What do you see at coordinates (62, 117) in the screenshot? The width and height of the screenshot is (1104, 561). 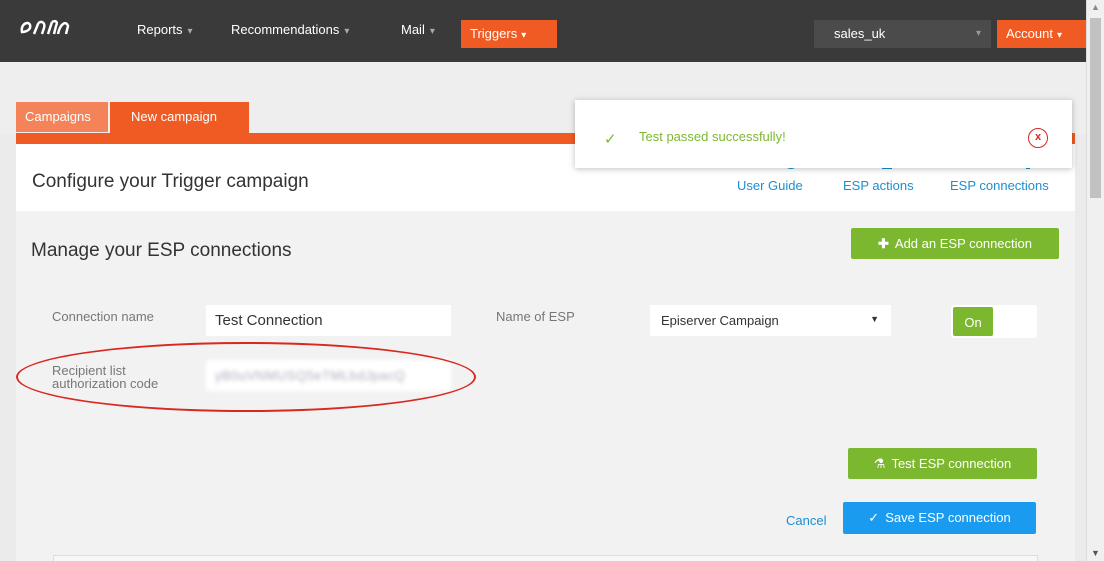 I see `tab-campaigns: Campaigns` at bounding box center [62, 117].